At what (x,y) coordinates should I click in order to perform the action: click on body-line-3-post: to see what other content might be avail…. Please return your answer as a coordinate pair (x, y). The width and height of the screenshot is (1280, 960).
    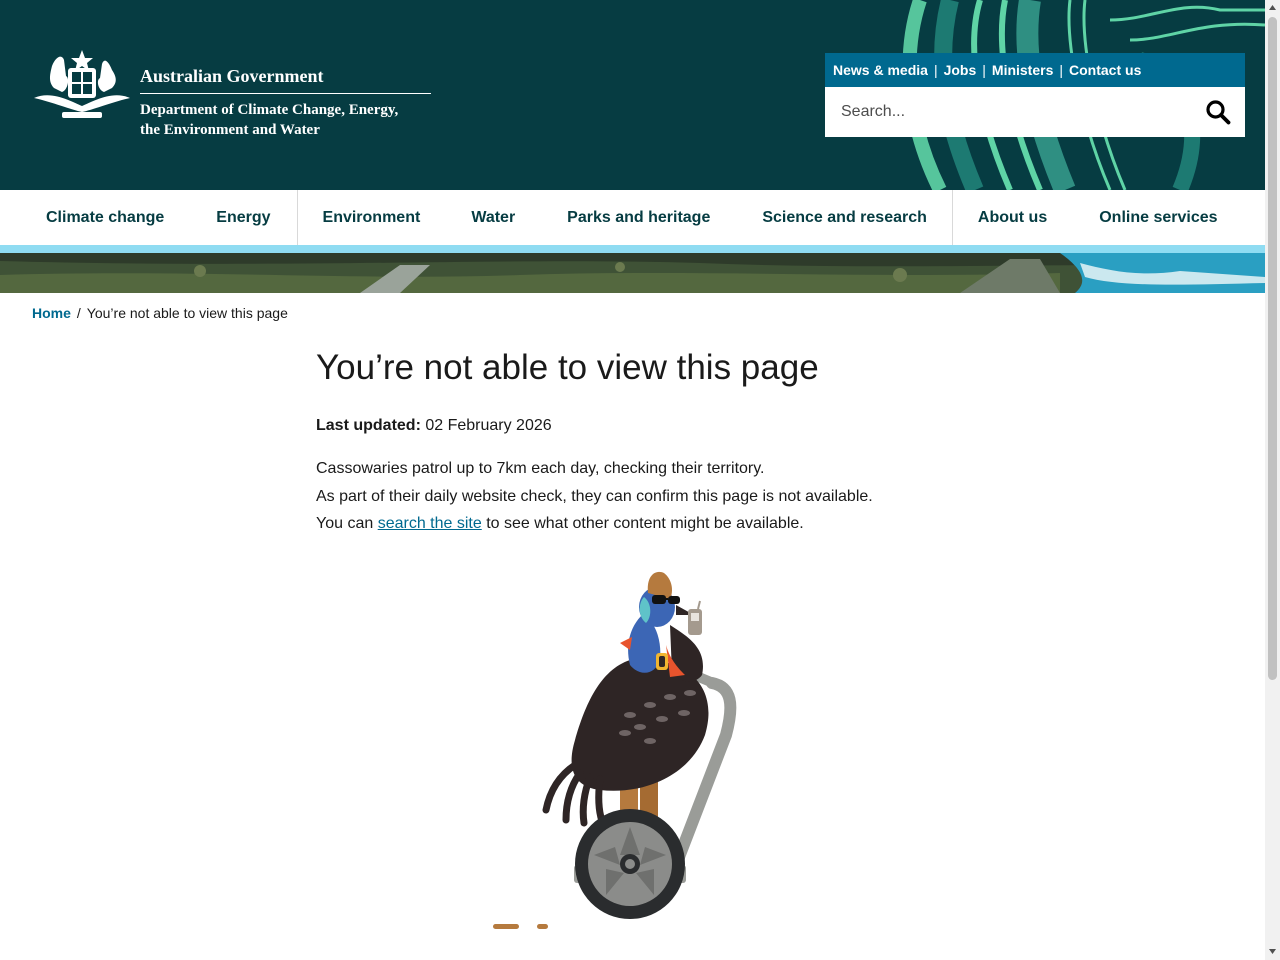
    Looking at the image, I should click on (642, 523).